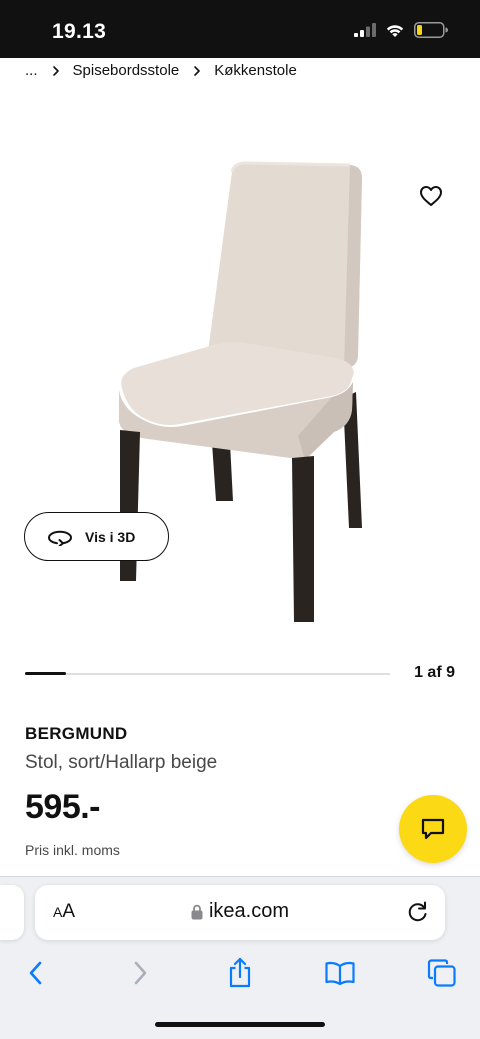 This screenshot has width=480, height=1039. What do you see at coordinates (60, 538) in the screenshot?
I see `rotate-3d-icon` at bounding box center [60, 538].